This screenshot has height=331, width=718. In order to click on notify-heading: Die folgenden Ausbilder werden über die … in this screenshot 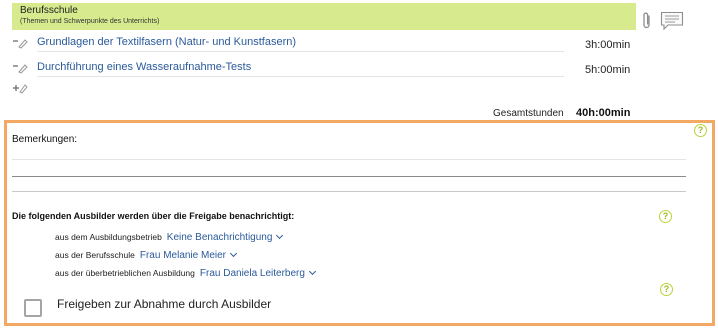, I will do `click(153, 216)`.